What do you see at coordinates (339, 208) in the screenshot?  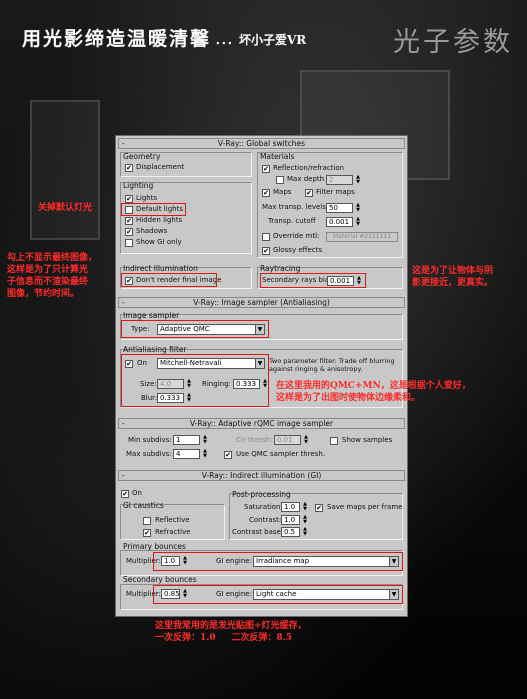 I see `max-transp-levels-field: 50` at bounding box center [339, 208].